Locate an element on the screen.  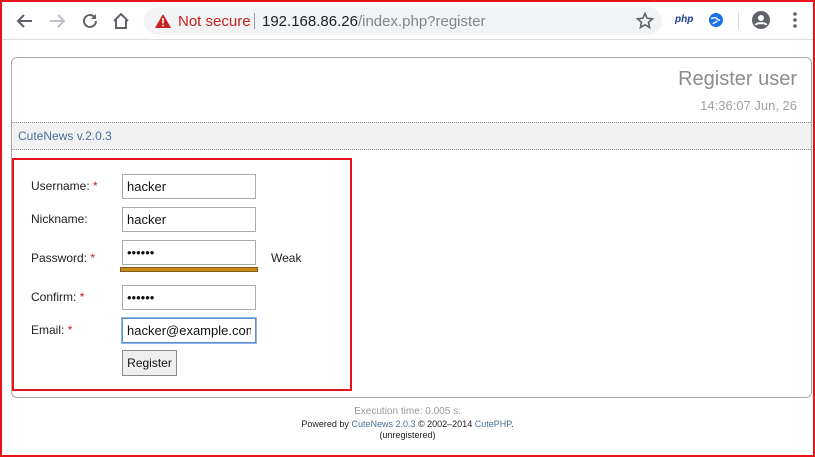
arrow-right-icon is located at coordinates (58, 21).